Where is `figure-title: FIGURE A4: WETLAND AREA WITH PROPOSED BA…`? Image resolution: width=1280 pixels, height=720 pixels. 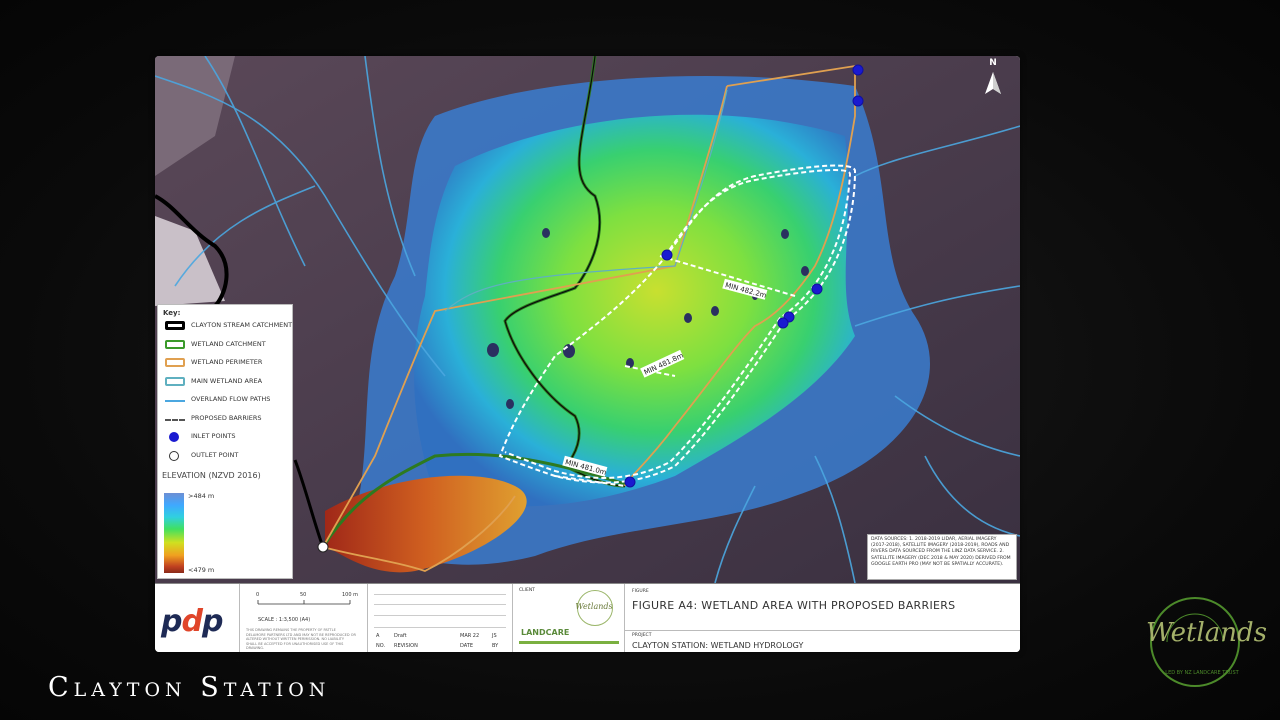
figure-title: FIGURE A4: WETLAND AREA WITH PROPOSED BA… is located at coordinates (794, 605).